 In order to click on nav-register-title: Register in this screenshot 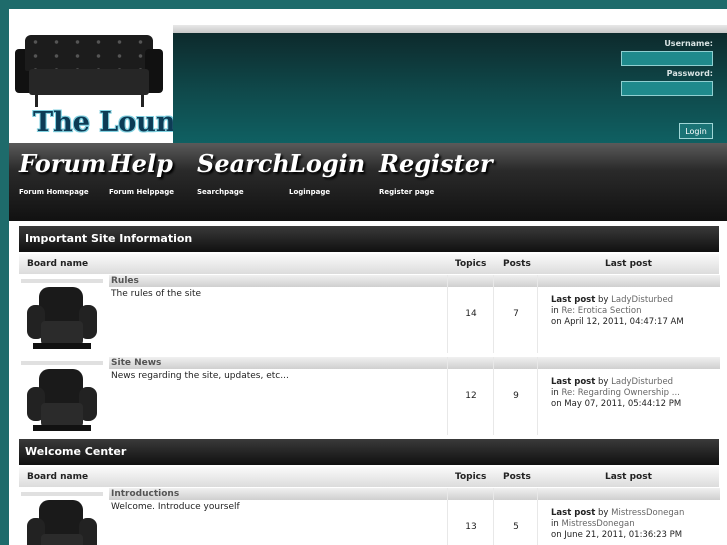, I will do `click(436, 163)`.